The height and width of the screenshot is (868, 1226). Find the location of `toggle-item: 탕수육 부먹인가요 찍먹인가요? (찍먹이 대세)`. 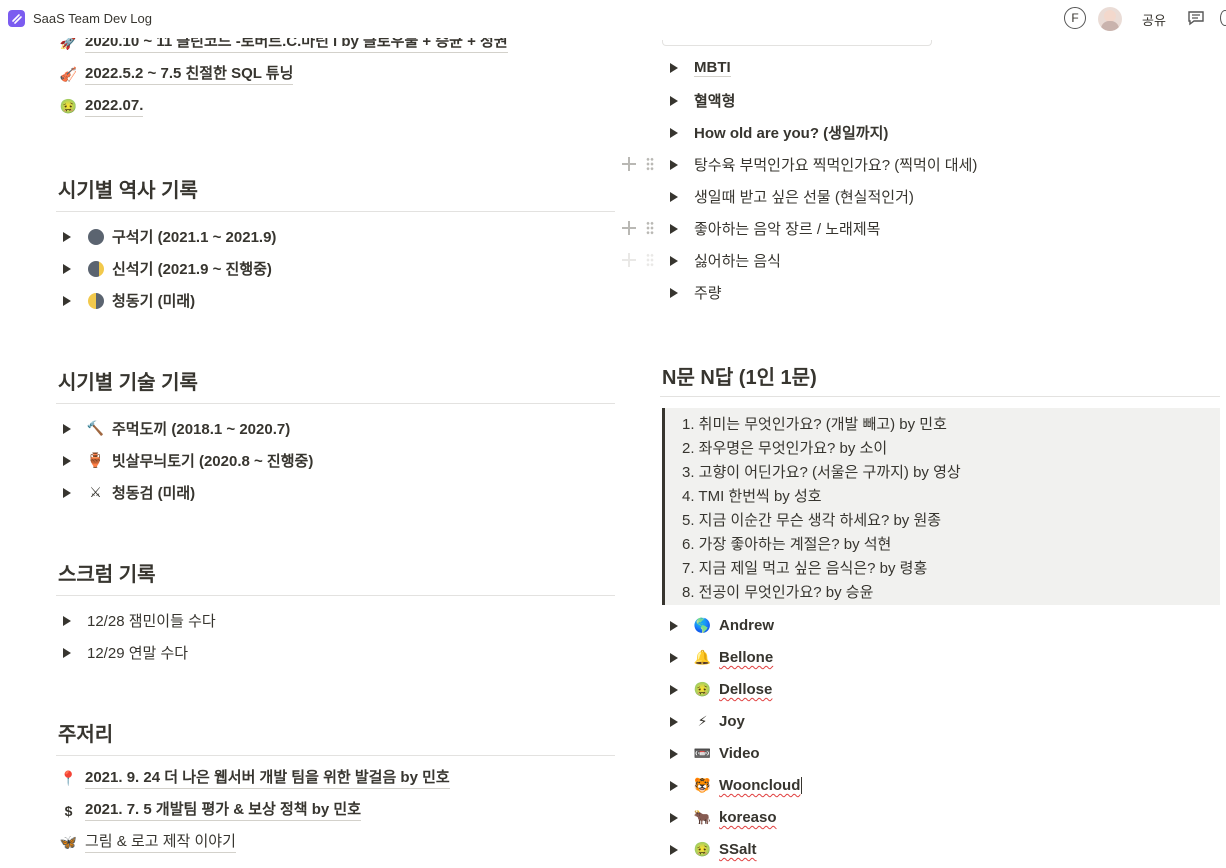

toggle-item: 탕수육 부먹인가요 찍먹인가요? (찍먹이 대세) is located at coordinates (823, 164).